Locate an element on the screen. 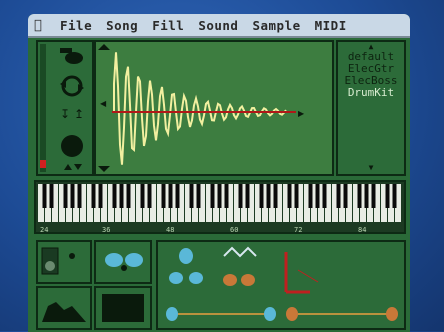 Image resolution: width=444 pixels, height=332 pixels. slider-left-orange-icon is located at coordinates (292, 314).